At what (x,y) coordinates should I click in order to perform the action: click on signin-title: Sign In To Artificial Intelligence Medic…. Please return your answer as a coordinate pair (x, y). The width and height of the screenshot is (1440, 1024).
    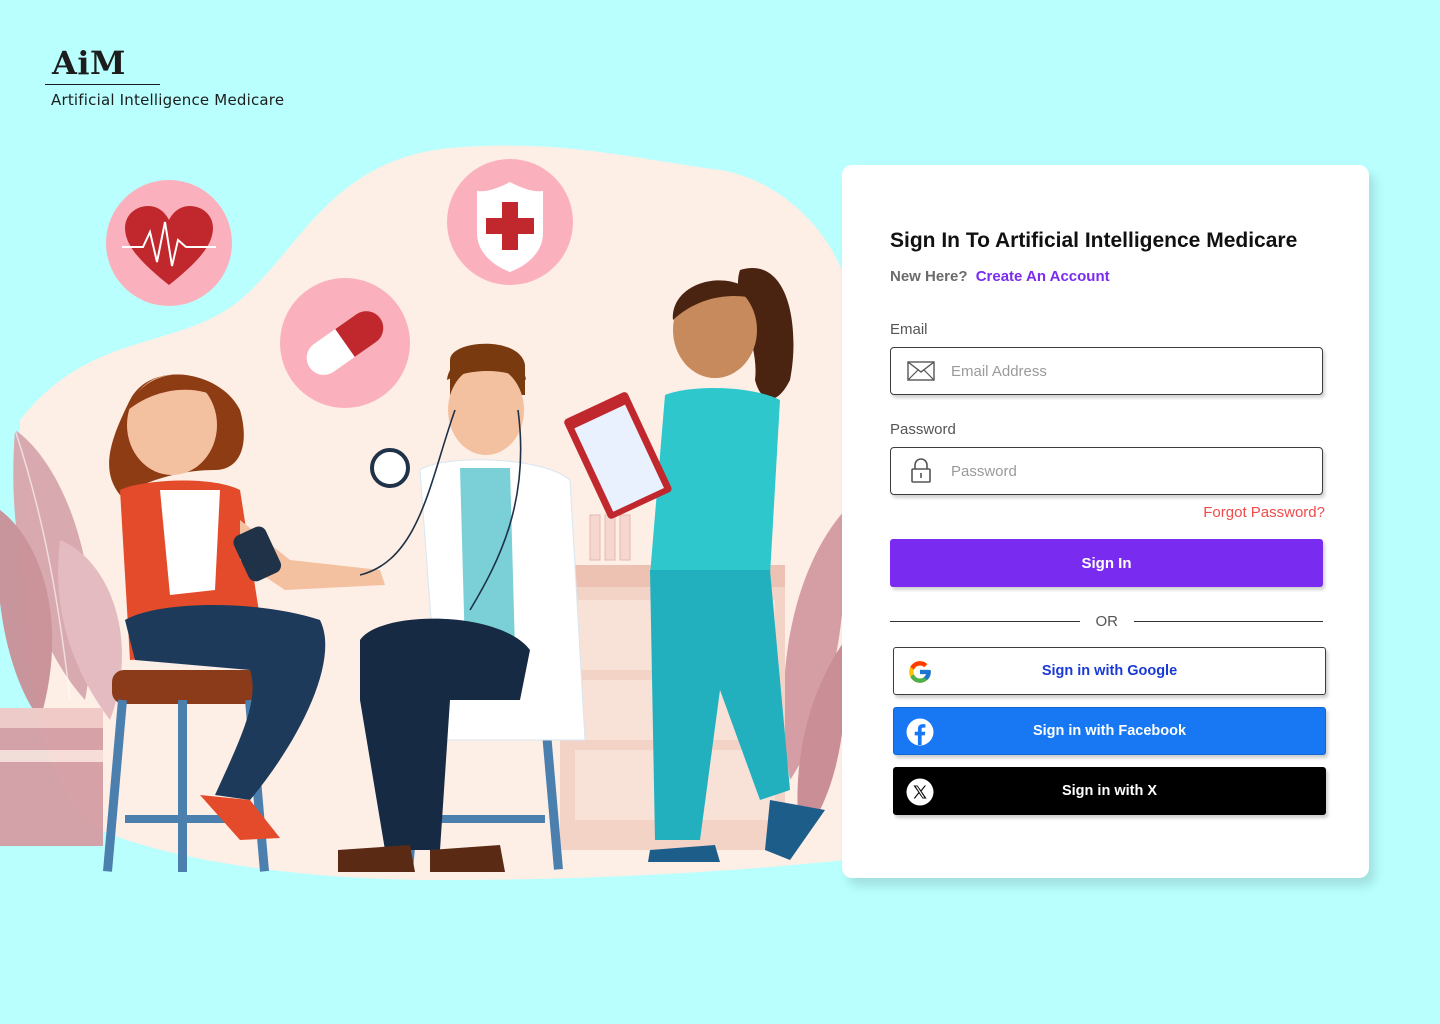
    Looking at the image, I should click on (1094, 240).